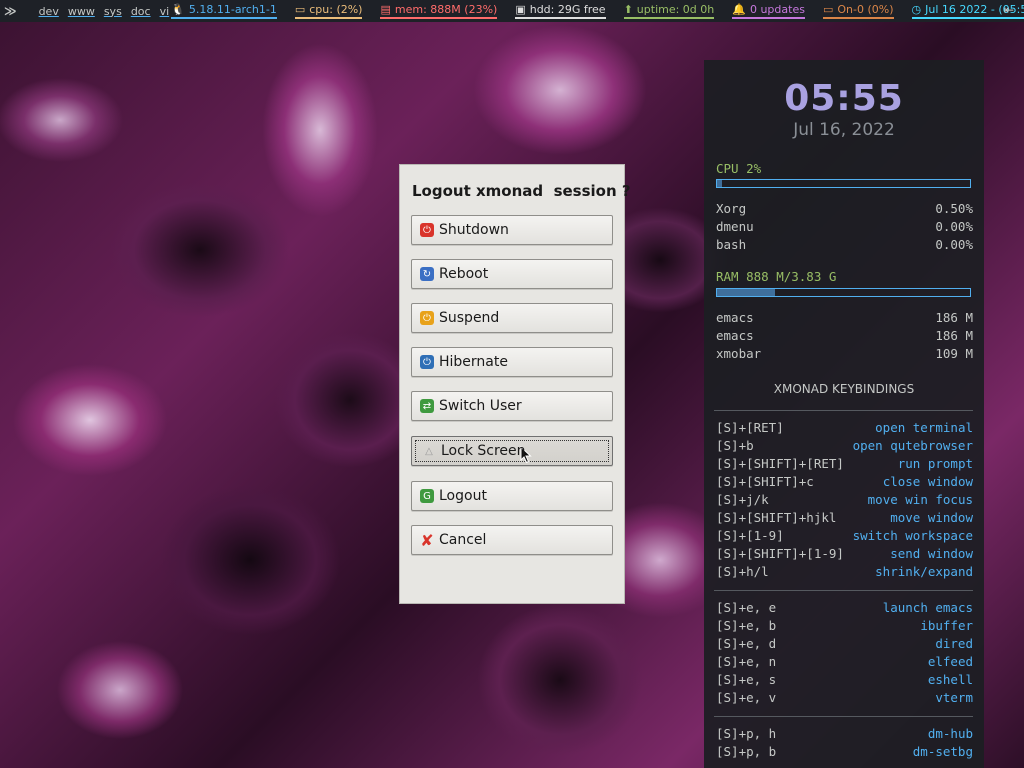 This screenshot has height=768, width=1024. What do you see at coordinates (746, 292) in the screenshot?
I see `ram-usage-fill` at bounding box center [746, 292].